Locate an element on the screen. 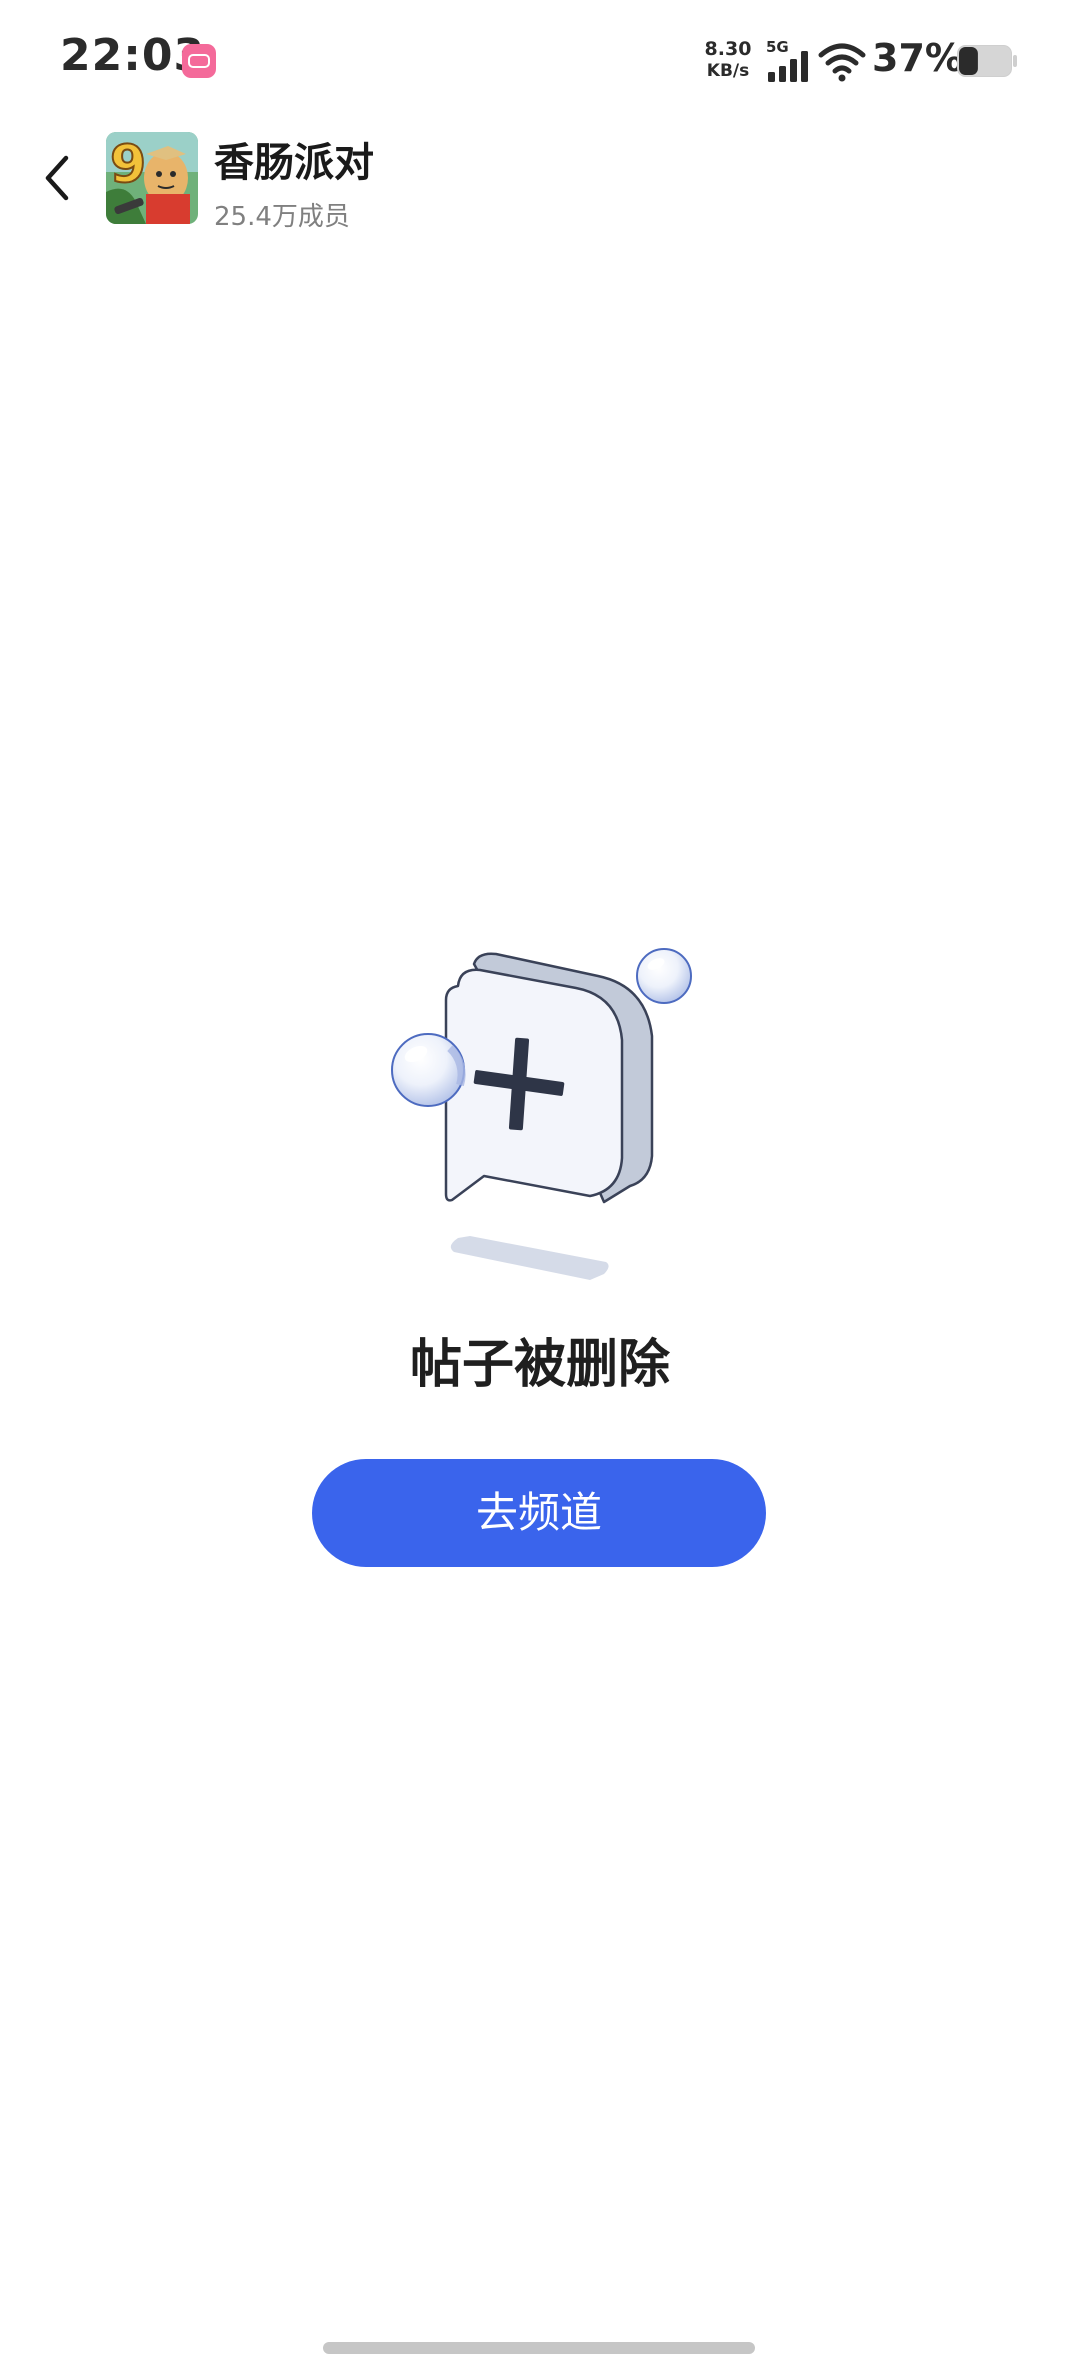 The image size is (1080, 2376). game-avatar-image: 9 is located at coordinates (152, 178).